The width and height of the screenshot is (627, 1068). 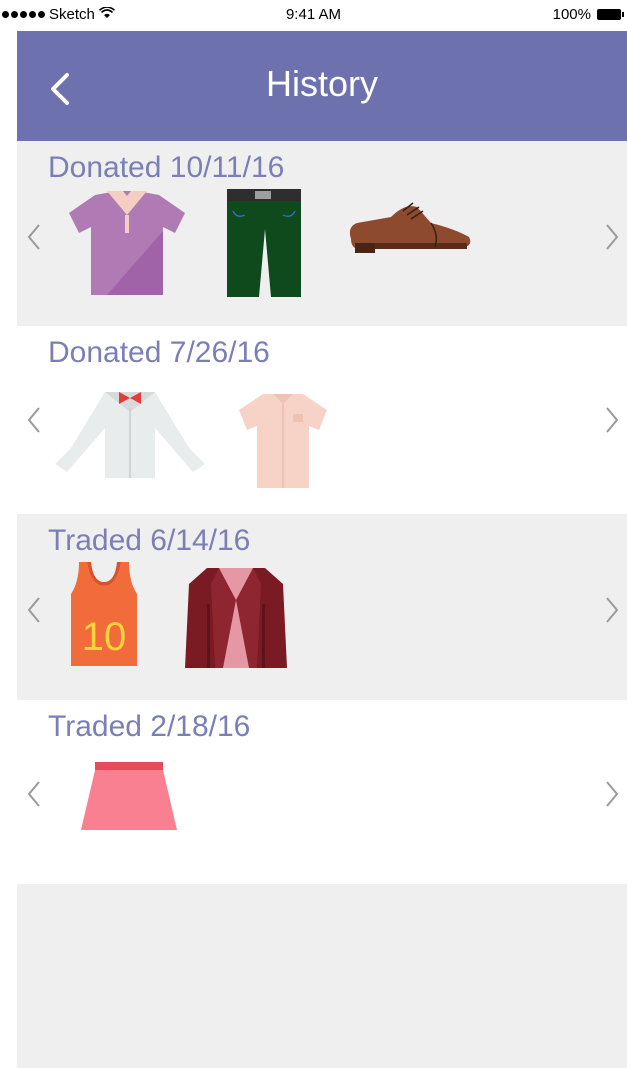 I want to click on section-title: Donated 7/26/16, so click(x=159, y=352).